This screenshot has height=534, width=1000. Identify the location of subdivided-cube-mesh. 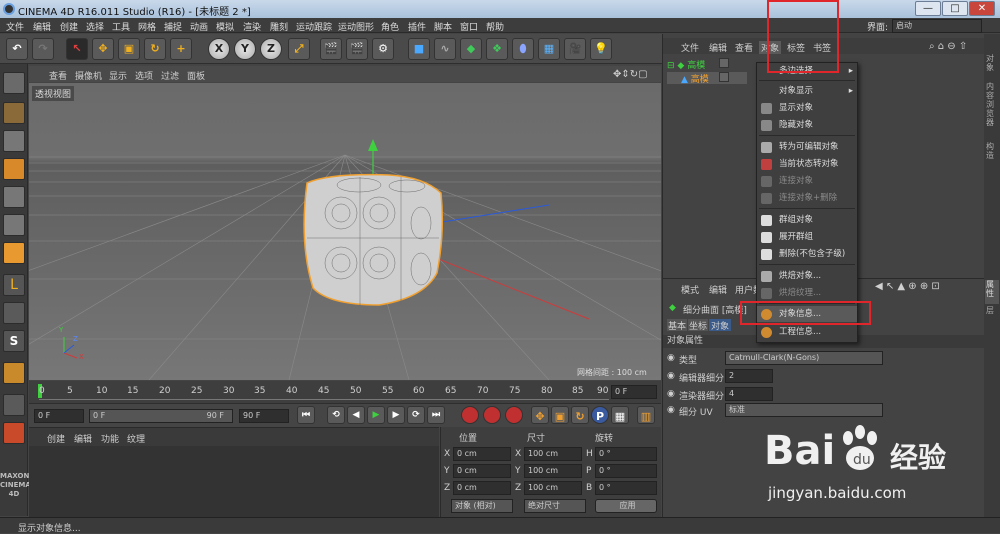
(373, 239).